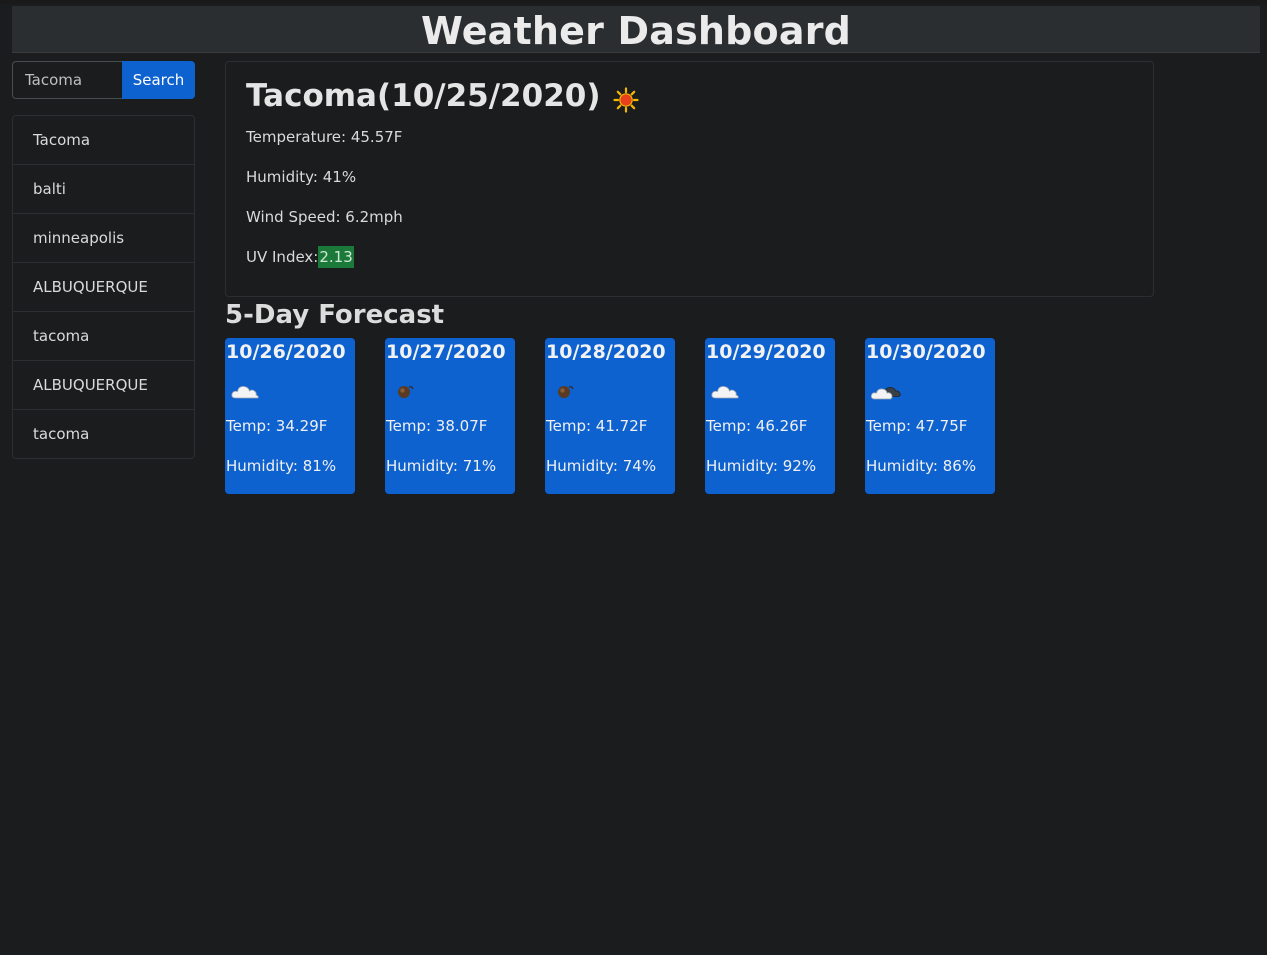 Image resolution: width=1267 pixels, height=955 pixels. I want to click on forecast-title: 5-Day Forecast, so click(335, 315).